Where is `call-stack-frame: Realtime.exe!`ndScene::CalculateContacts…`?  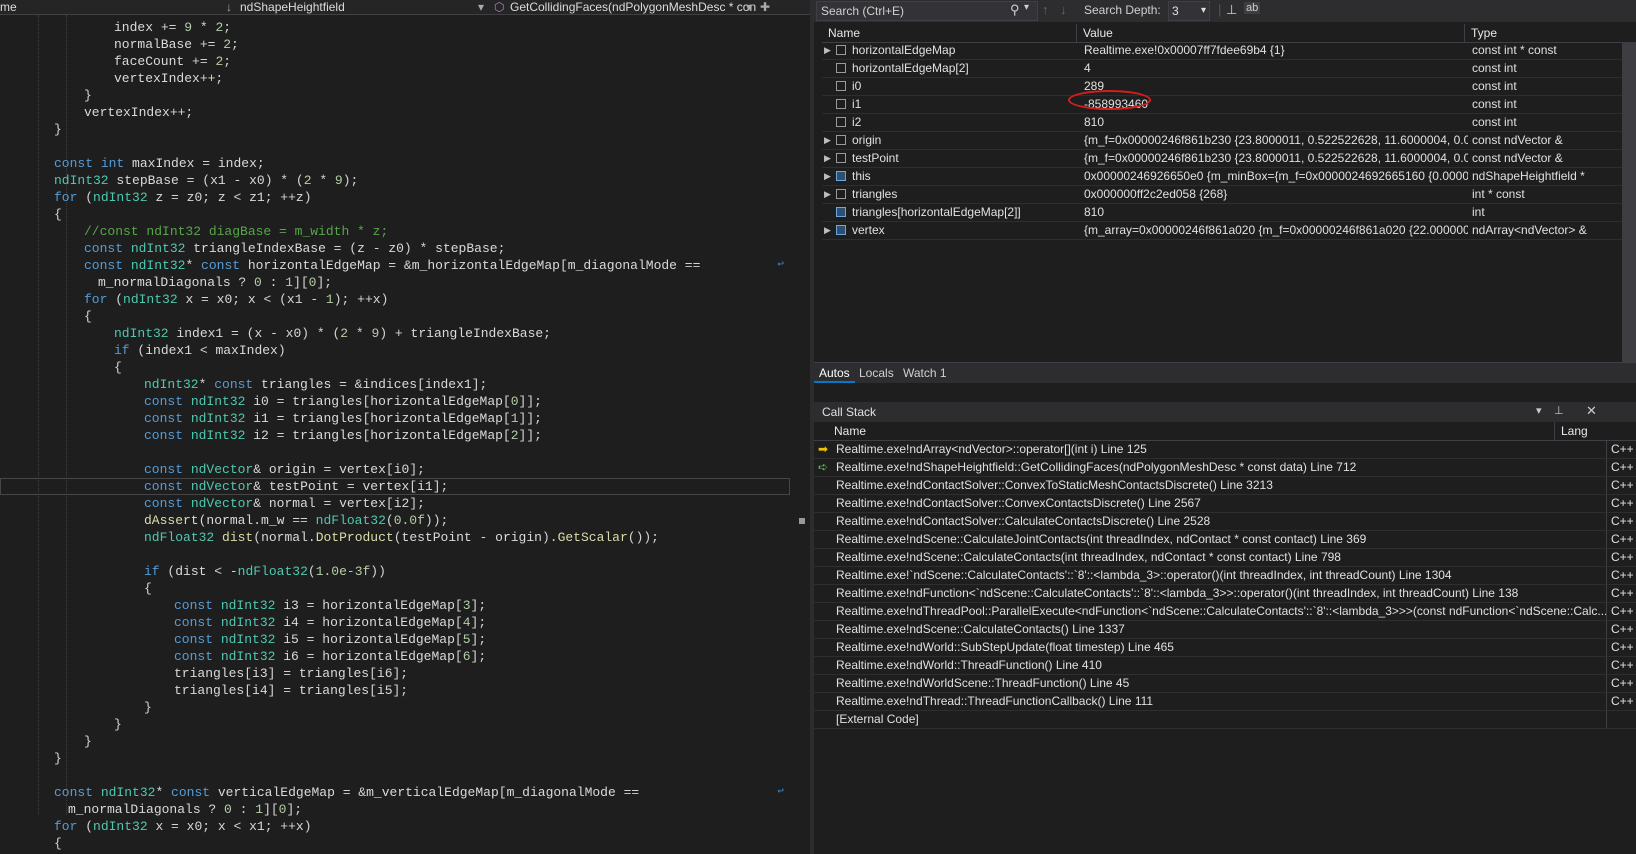 call-stack-frame: Realtime.exe!`ndScene::CalculateContacts… is located at coordinates (1225, 576).